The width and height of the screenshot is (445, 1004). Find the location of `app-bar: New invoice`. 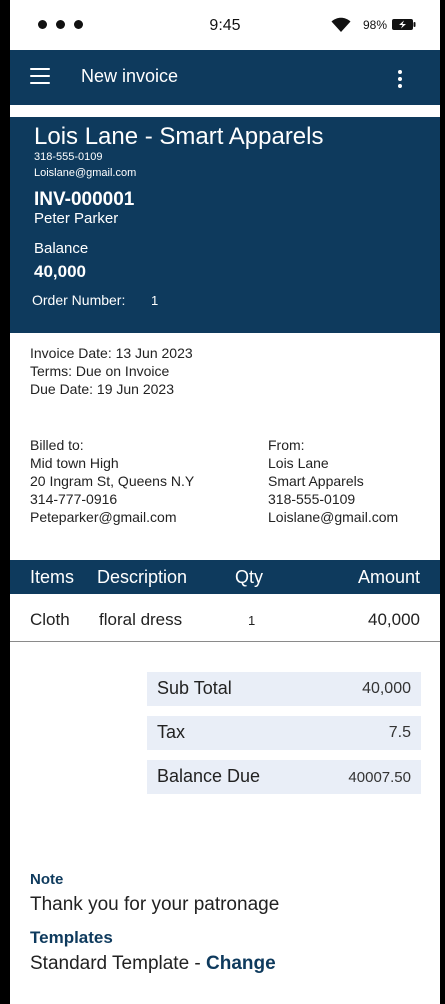

app-bar: New invoice is located at coordinates (225, 77).